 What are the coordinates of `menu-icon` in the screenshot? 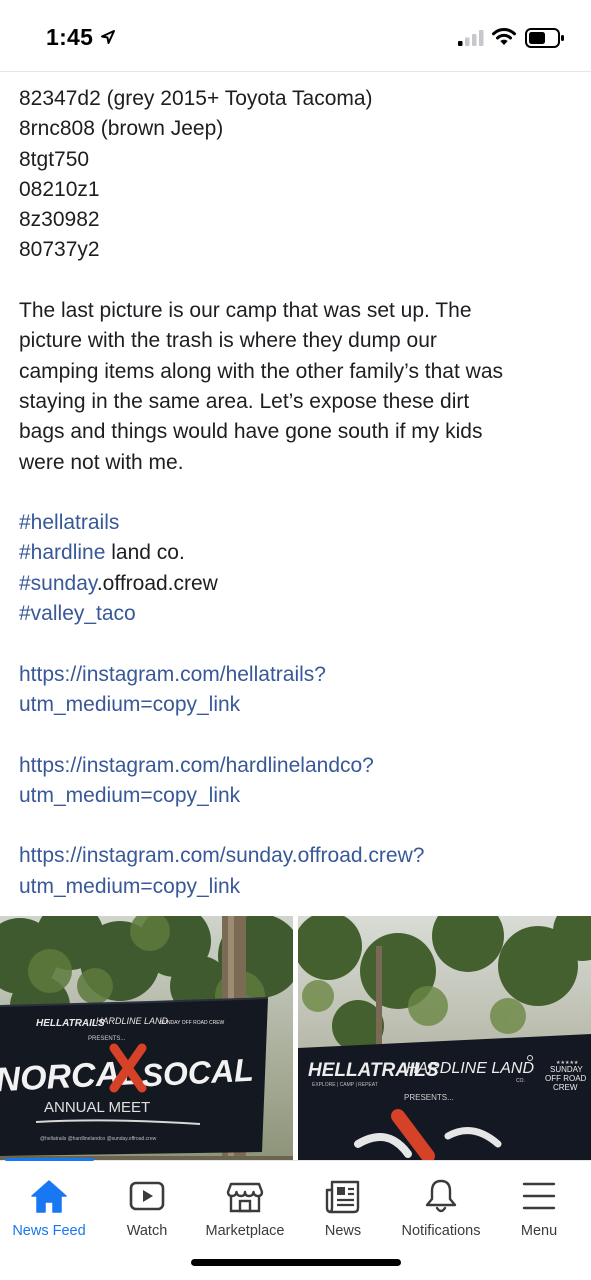 It's located at (539, 1196).